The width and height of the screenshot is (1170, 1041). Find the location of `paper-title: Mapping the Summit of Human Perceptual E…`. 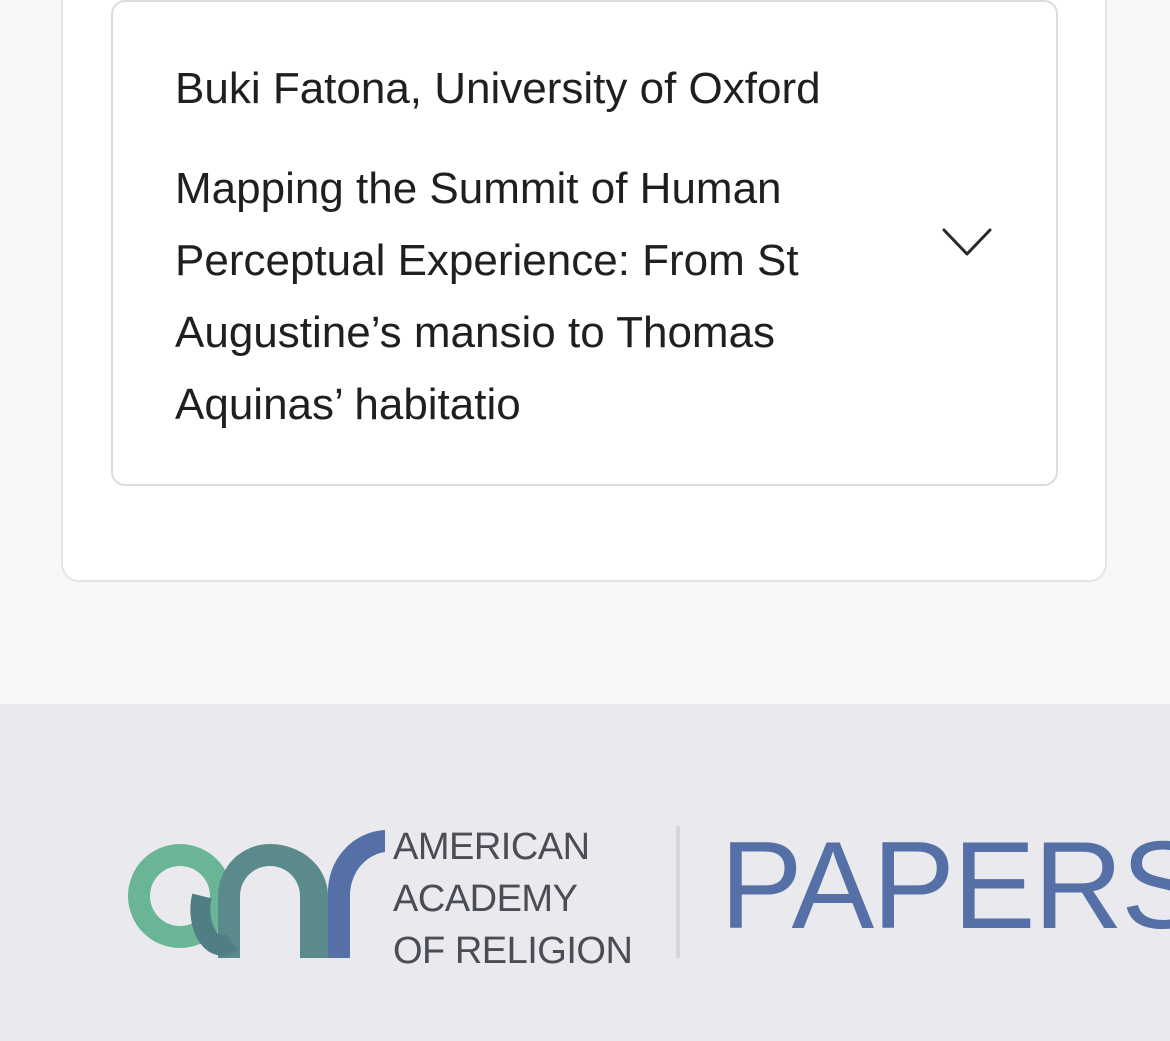

paper-title: Mapping the Summit of Human Perceptual E… is located at coordinates (487, 296).